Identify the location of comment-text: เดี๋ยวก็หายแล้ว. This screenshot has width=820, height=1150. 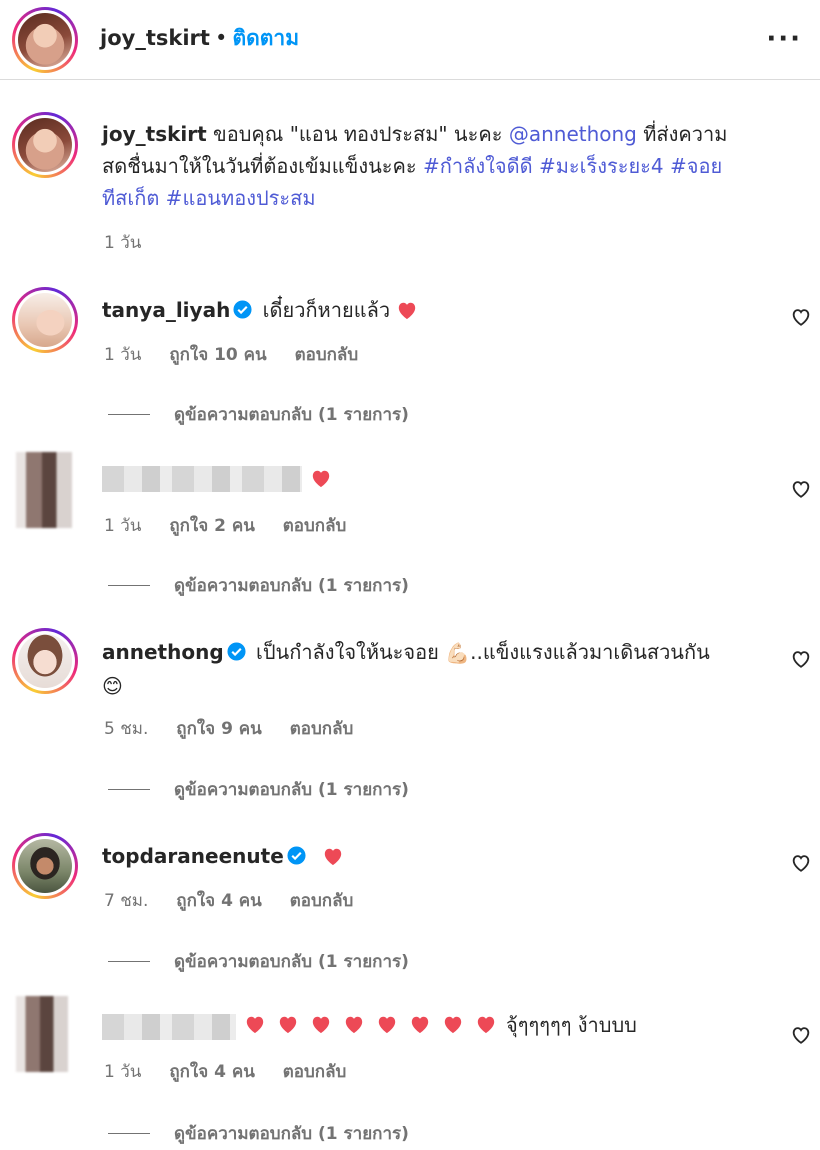
(326, 310).